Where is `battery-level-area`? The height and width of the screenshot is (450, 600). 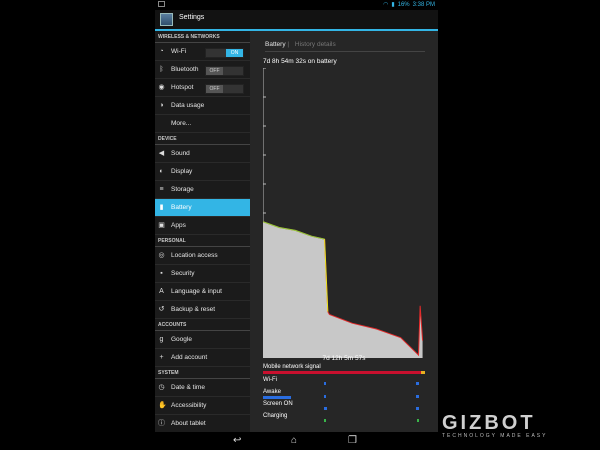
battery-level-area is located at coordinates (343, 289).